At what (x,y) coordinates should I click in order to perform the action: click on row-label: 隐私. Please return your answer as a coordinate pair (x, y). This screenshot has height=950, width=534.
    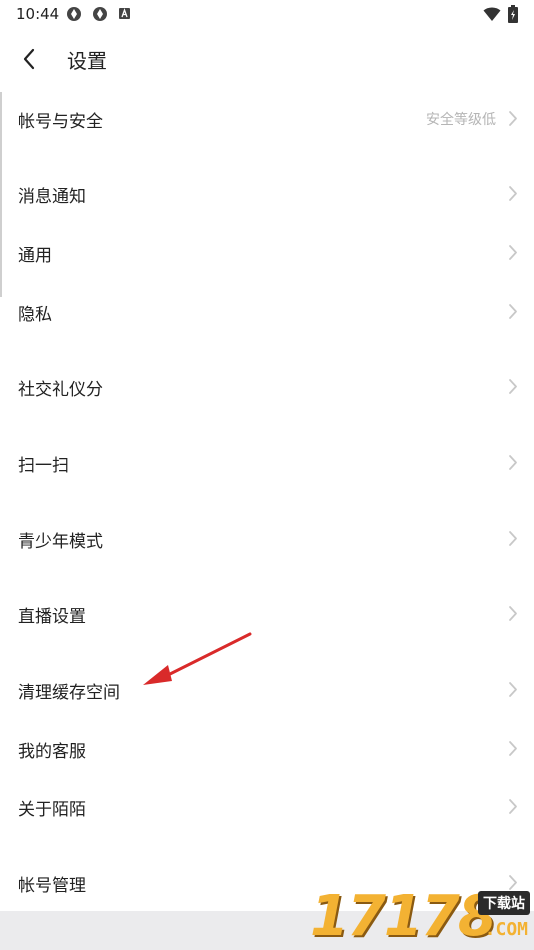
    Looking at the image, I should click on (35, 315).